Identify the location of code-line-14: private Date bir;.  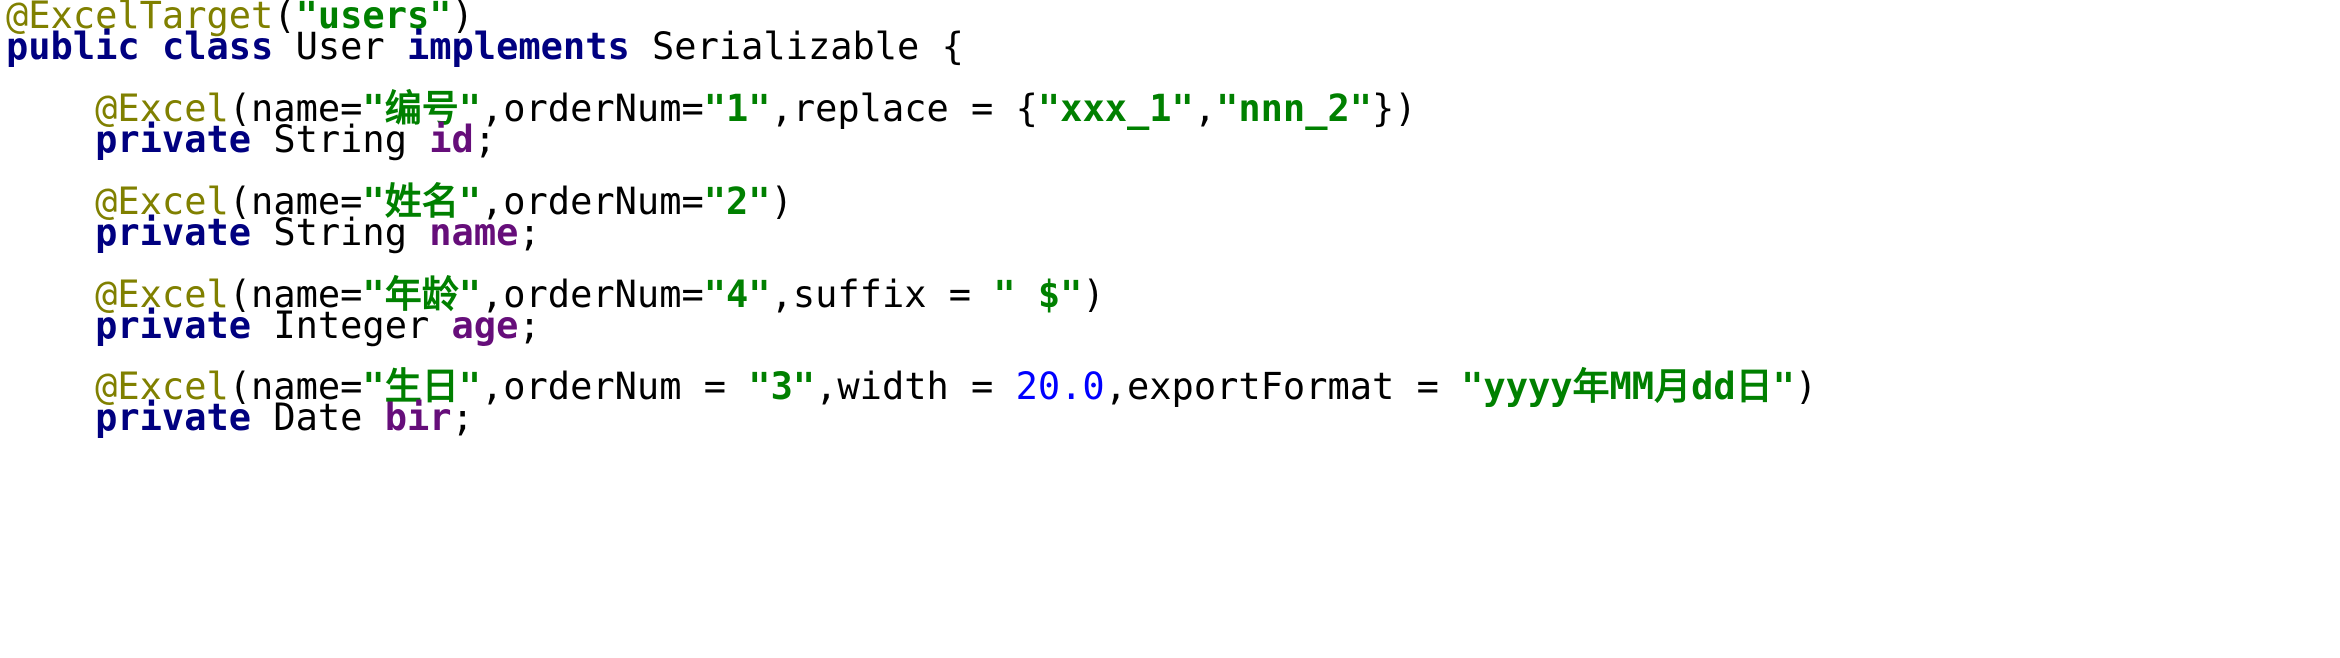
(240, 418).